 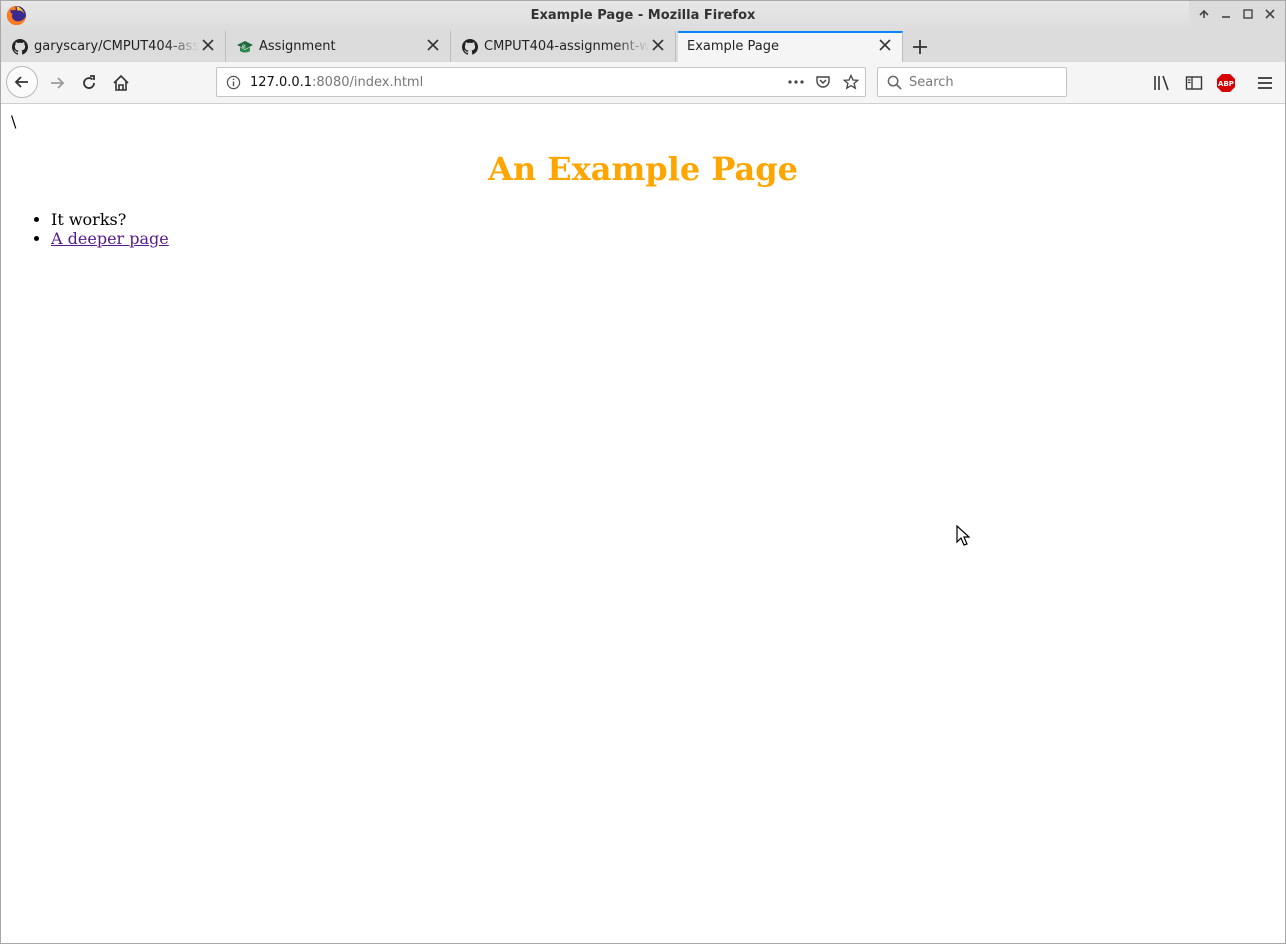 I want to click on title-bar: Example Page - Mozilla Firefox, so click(x=643, y=16).